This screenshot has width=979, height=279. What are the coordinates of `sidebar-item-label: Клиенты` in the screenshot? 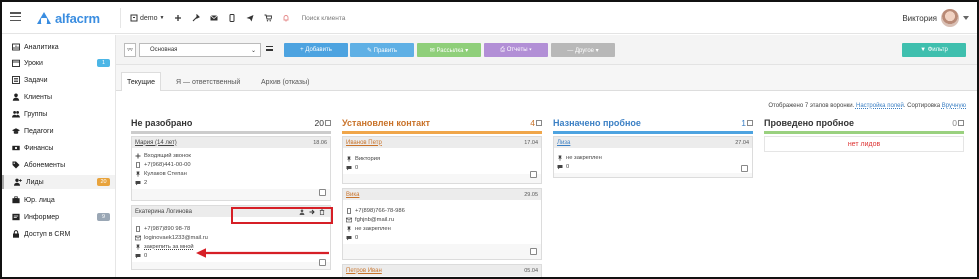 It's located at (38, 97).